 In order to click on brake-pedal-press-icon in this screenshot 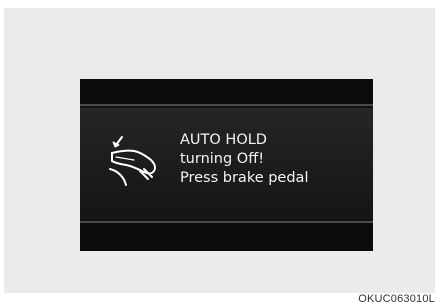, I will do `click(132, 161)`.